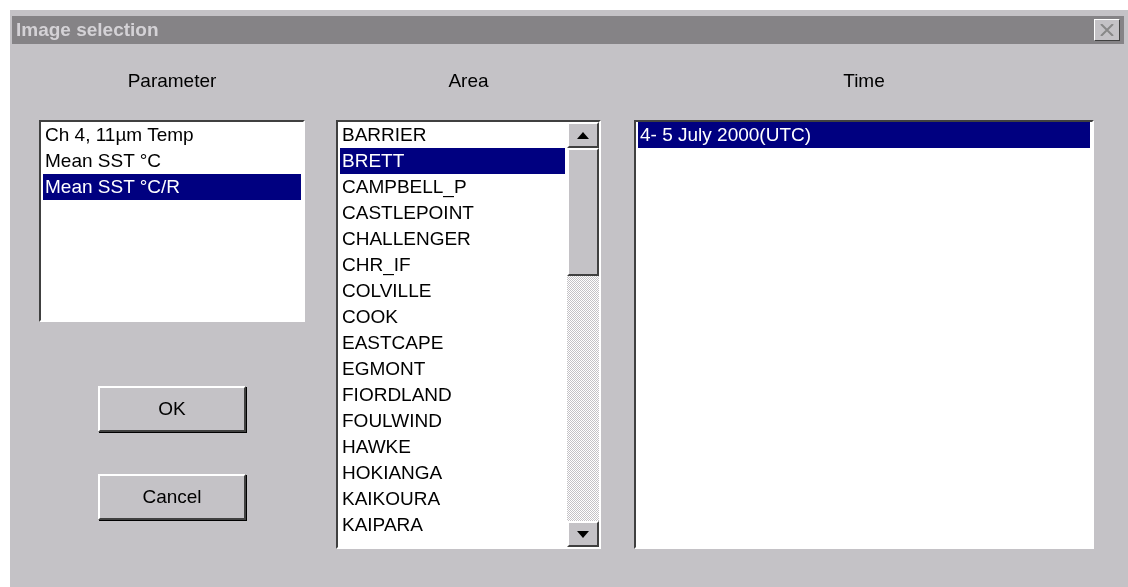 The height and width of the screenshot is (587, 1128). I want to click on area-item: BRETT, so click(452, 161).